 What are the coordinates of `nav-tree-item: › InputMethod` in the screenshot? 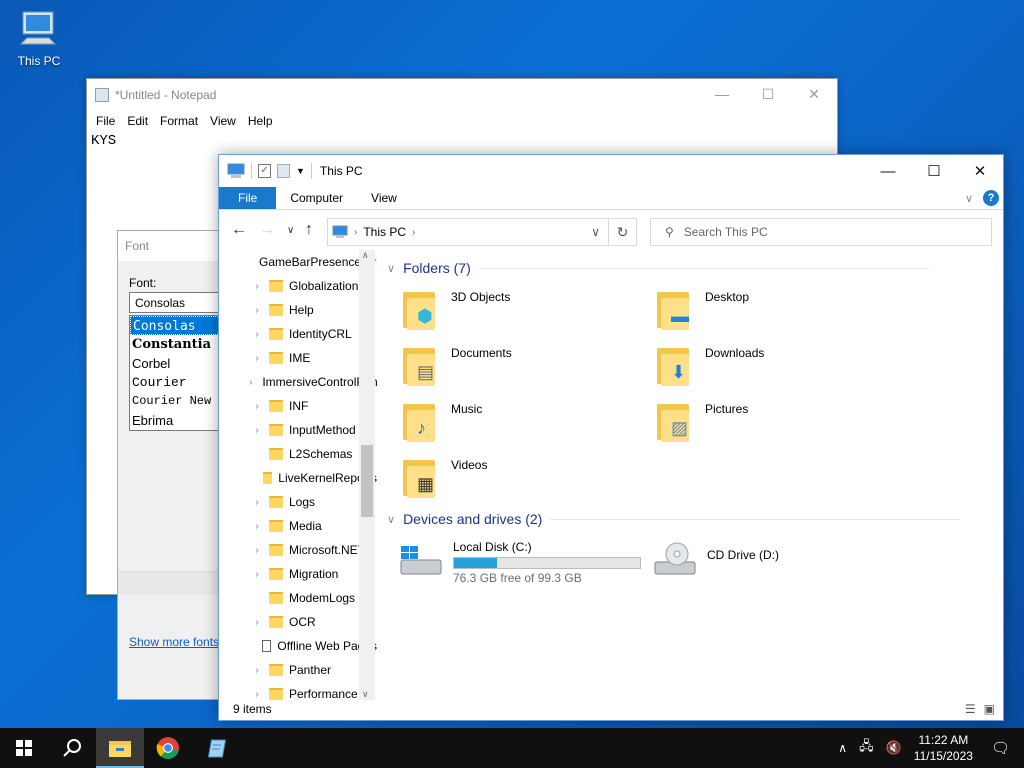 It's located at (298, 430).